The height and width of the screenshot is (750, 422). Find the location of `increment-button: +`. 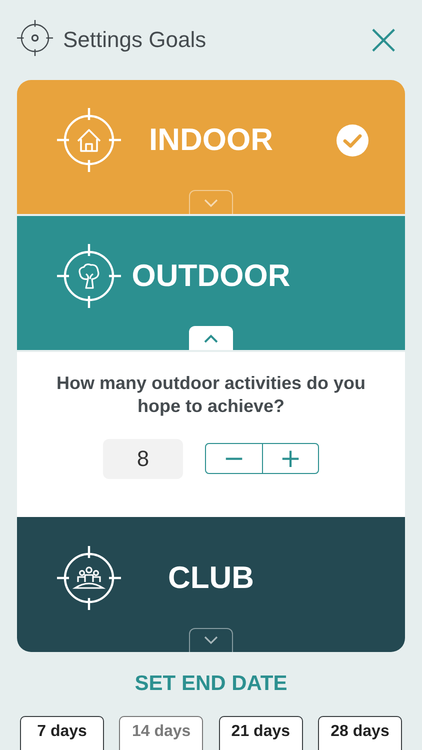

increment-button: + is located at coordinates (290, 459).